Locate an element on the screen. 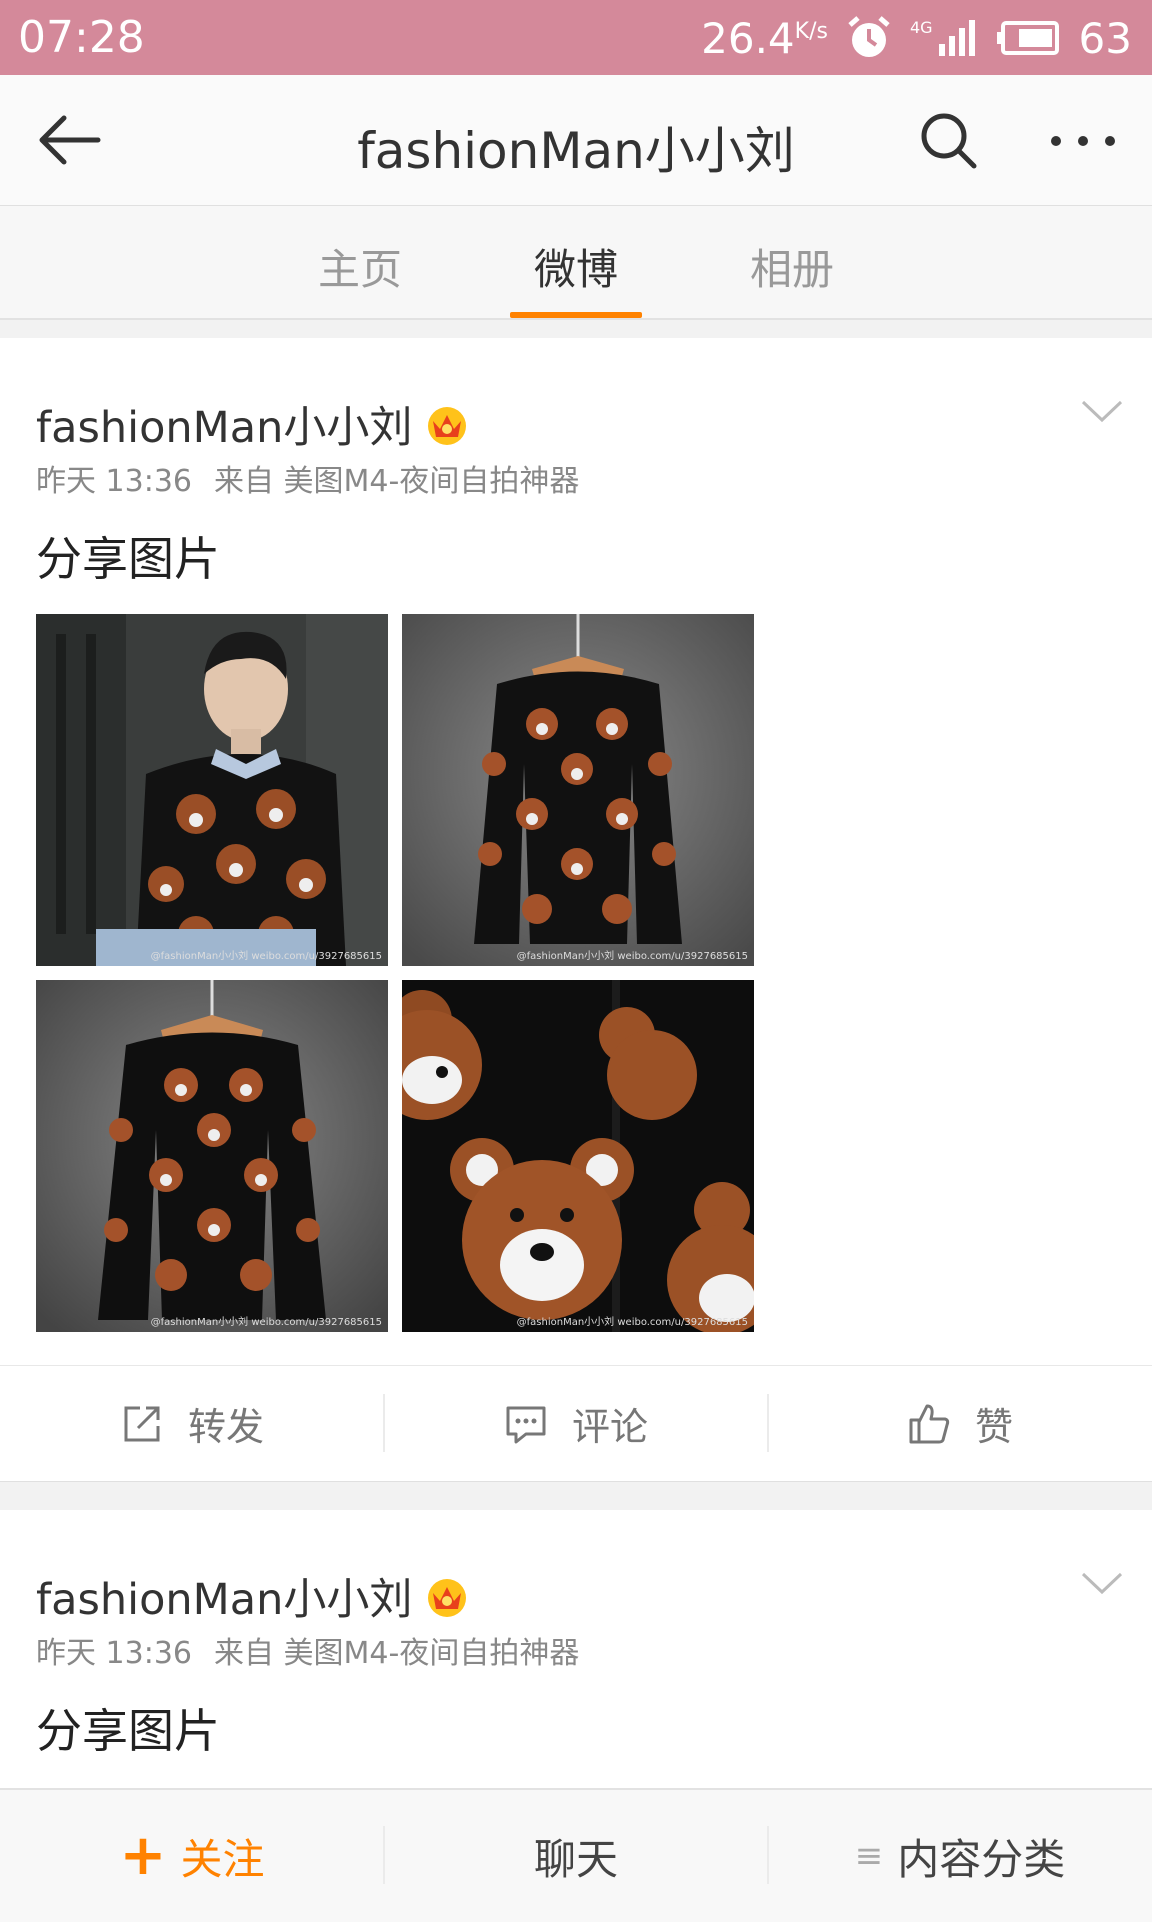  sweater-front-image is located at coordinates (212, 1156).